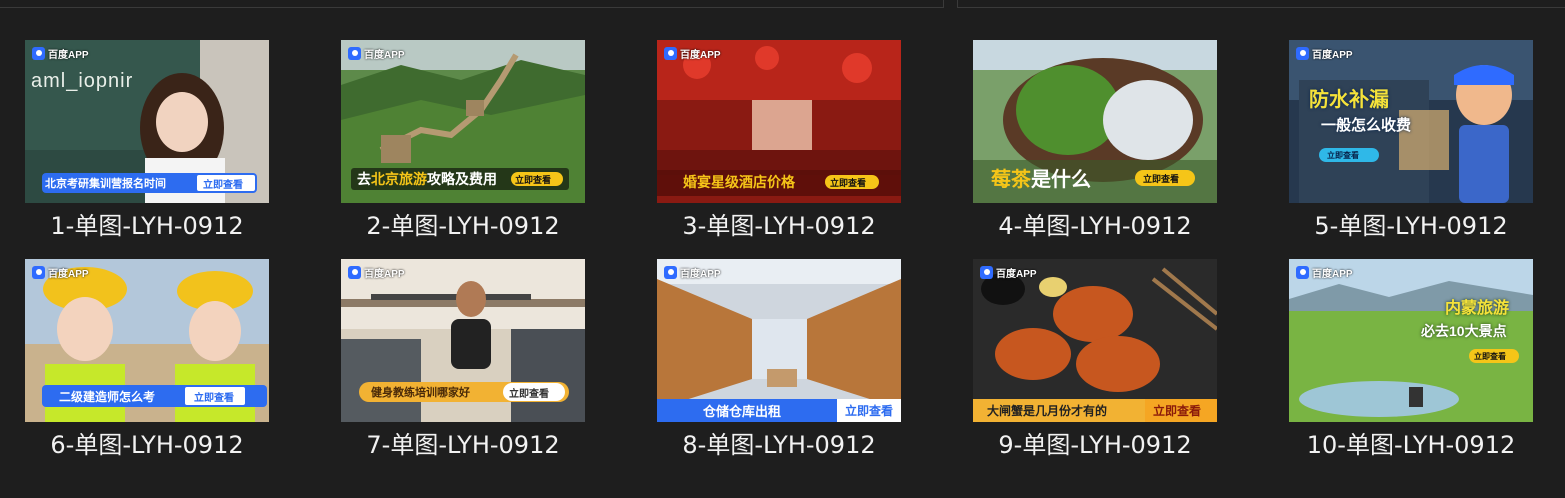  I want to click on file-name-label: 1-单图-LYH-0912, so click(148, 226).